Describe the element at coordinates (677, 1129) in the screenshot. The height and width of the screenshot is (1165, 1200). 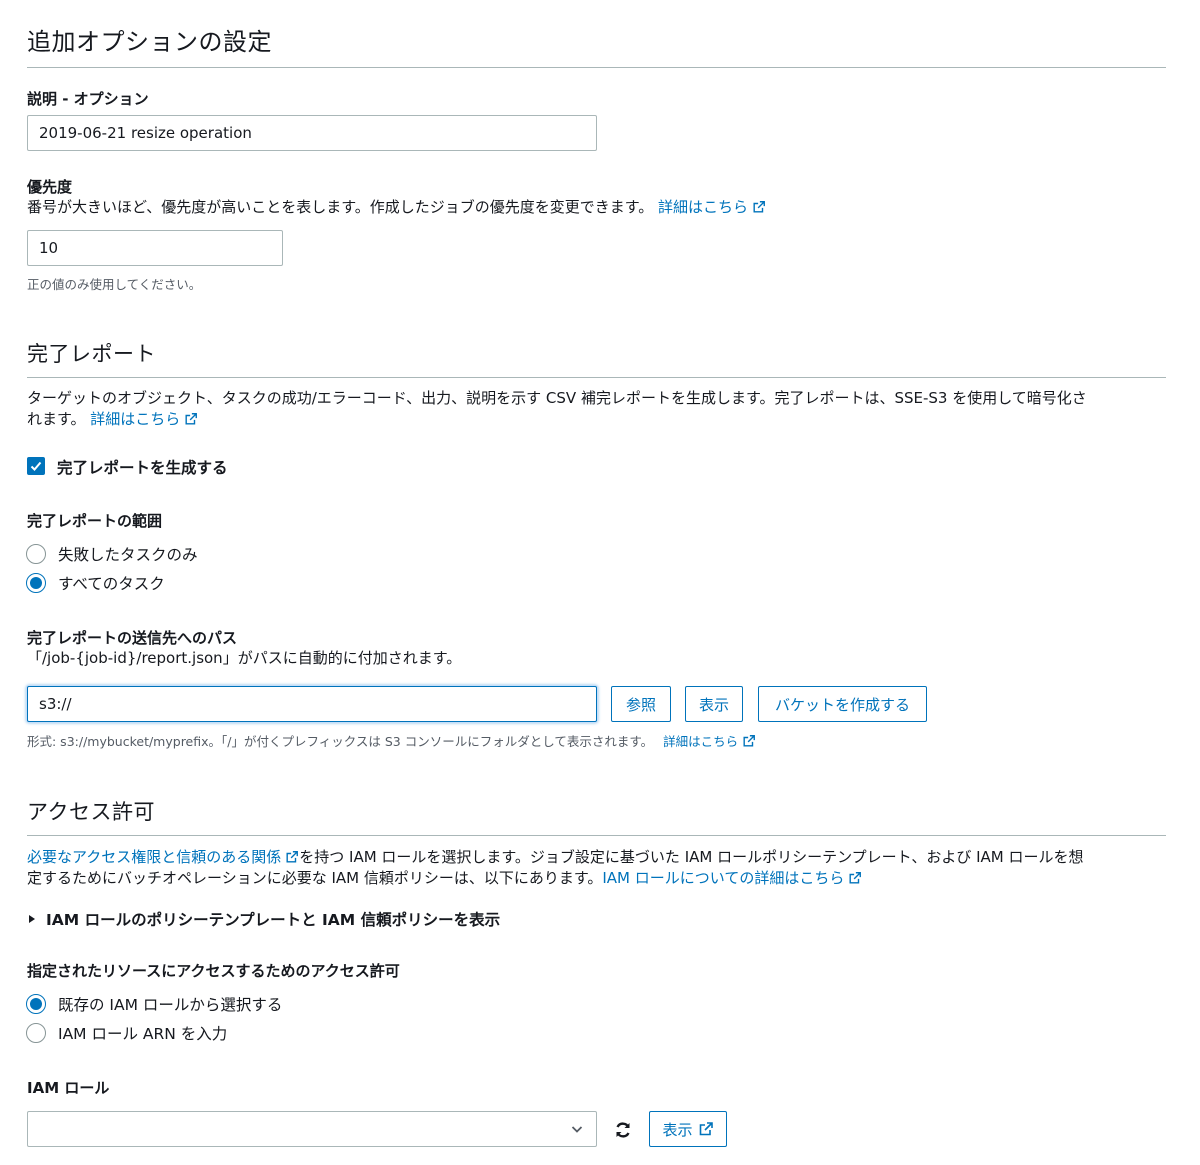
I see `iam-role-view-label: 表示` at that location.